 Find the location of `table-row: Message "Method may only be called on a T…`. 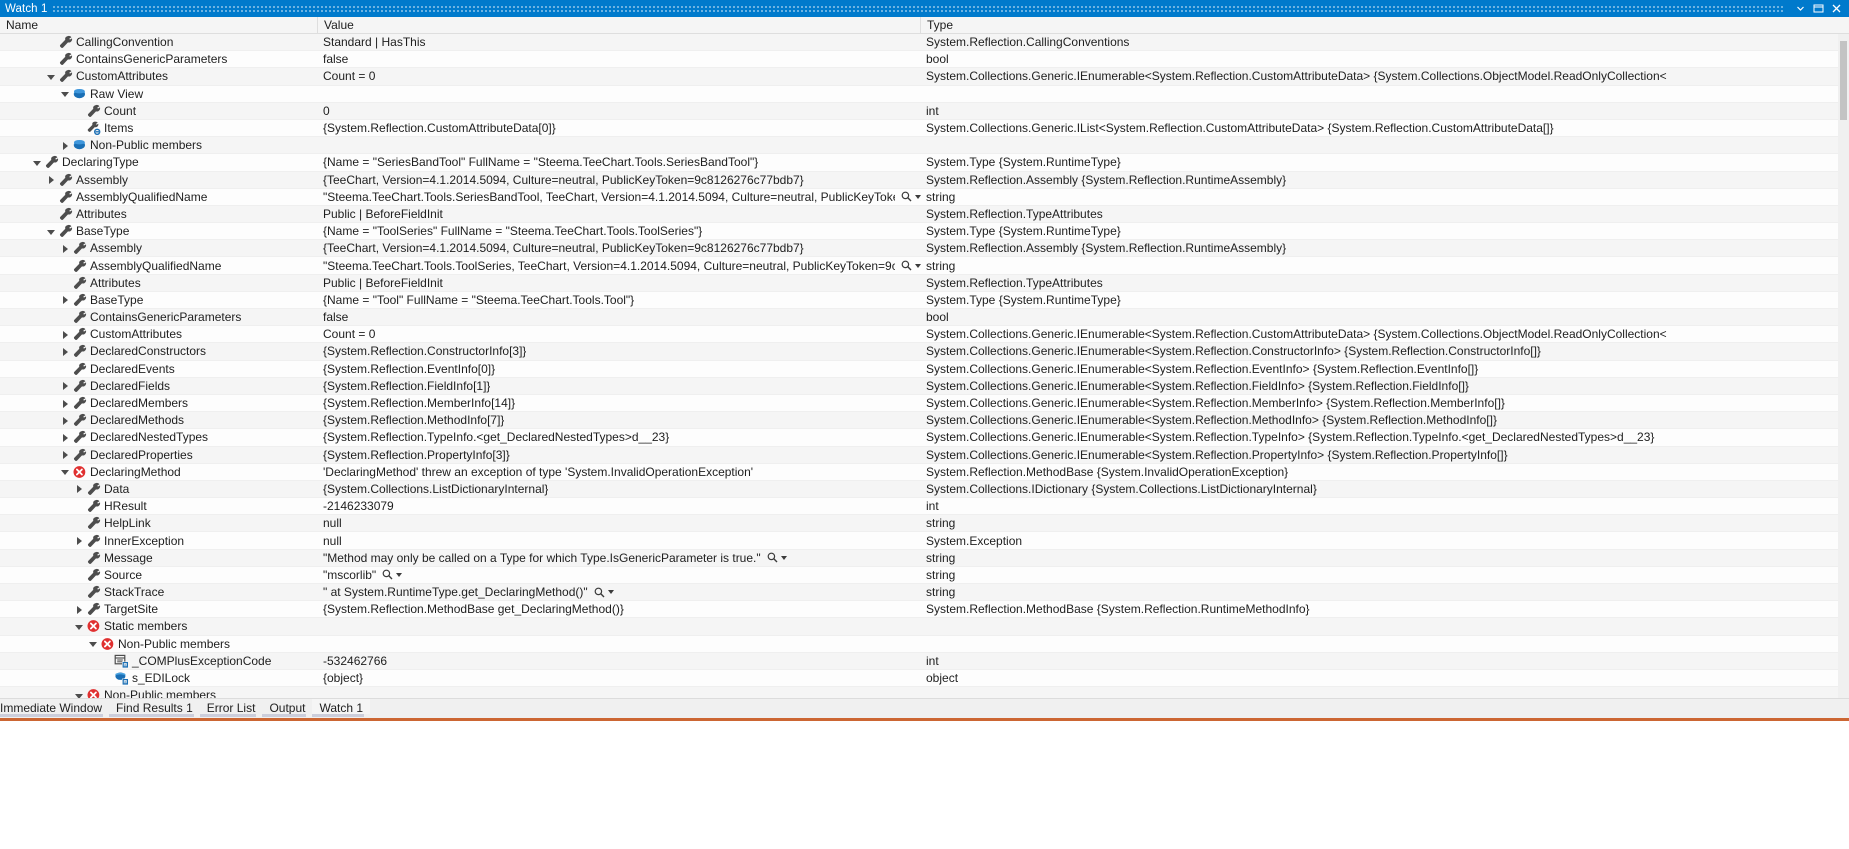

table-row: Message "Method may only be called on a T… is located at coordinates (924, 558).